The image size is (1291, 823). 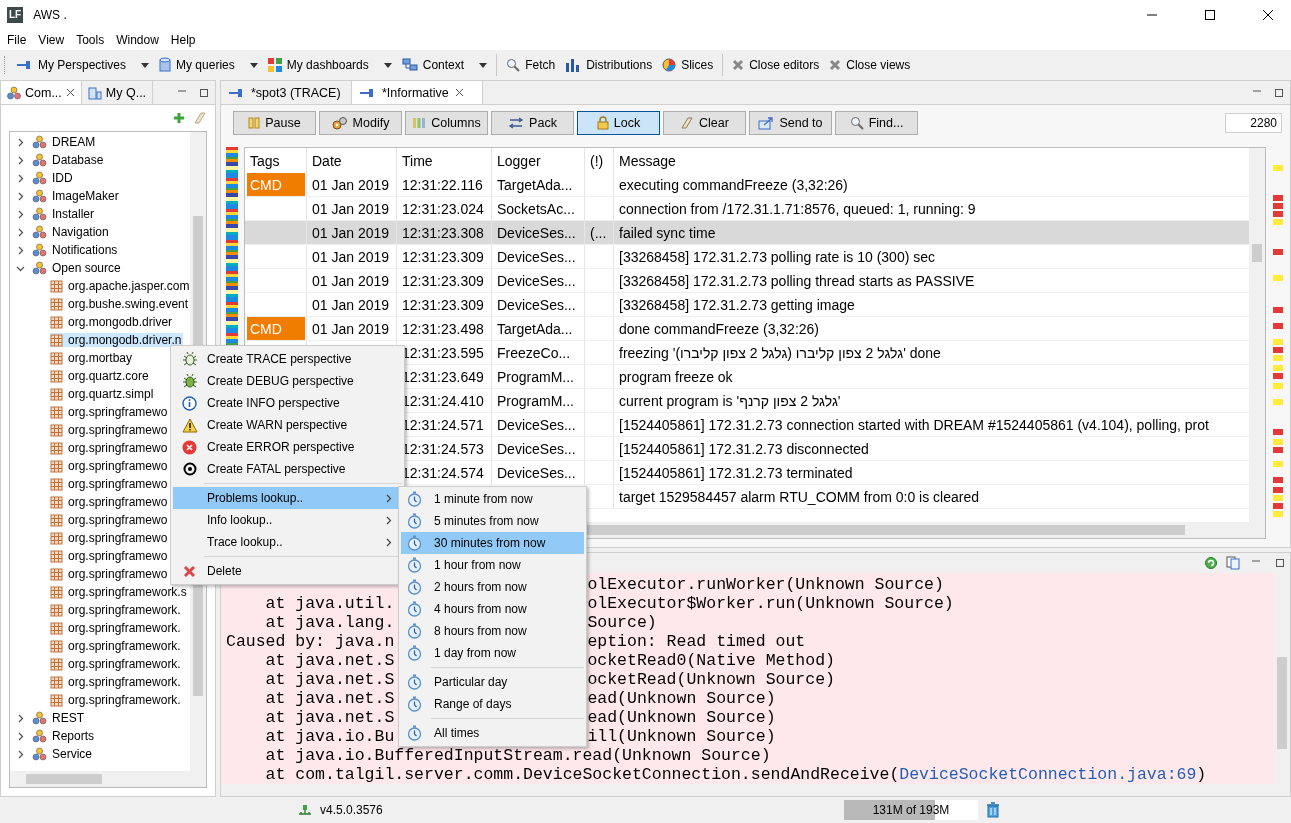 What do you see at coordinates (870, 65) in the screenshot?
I see `toolbar-button: Close views` at bounding box center [870, 65].